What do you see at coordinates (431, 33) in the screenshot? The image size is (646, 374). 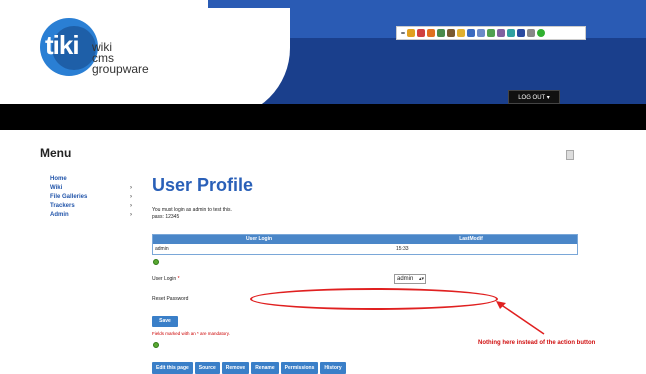 I see `edit-icon` at bounding box center [431, 33].